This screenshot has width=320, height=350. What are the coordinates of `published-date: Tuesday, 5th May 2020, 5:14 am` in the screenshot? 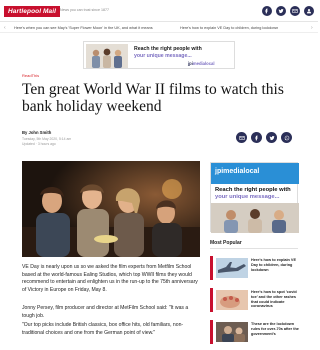 It's located at (47, 139).